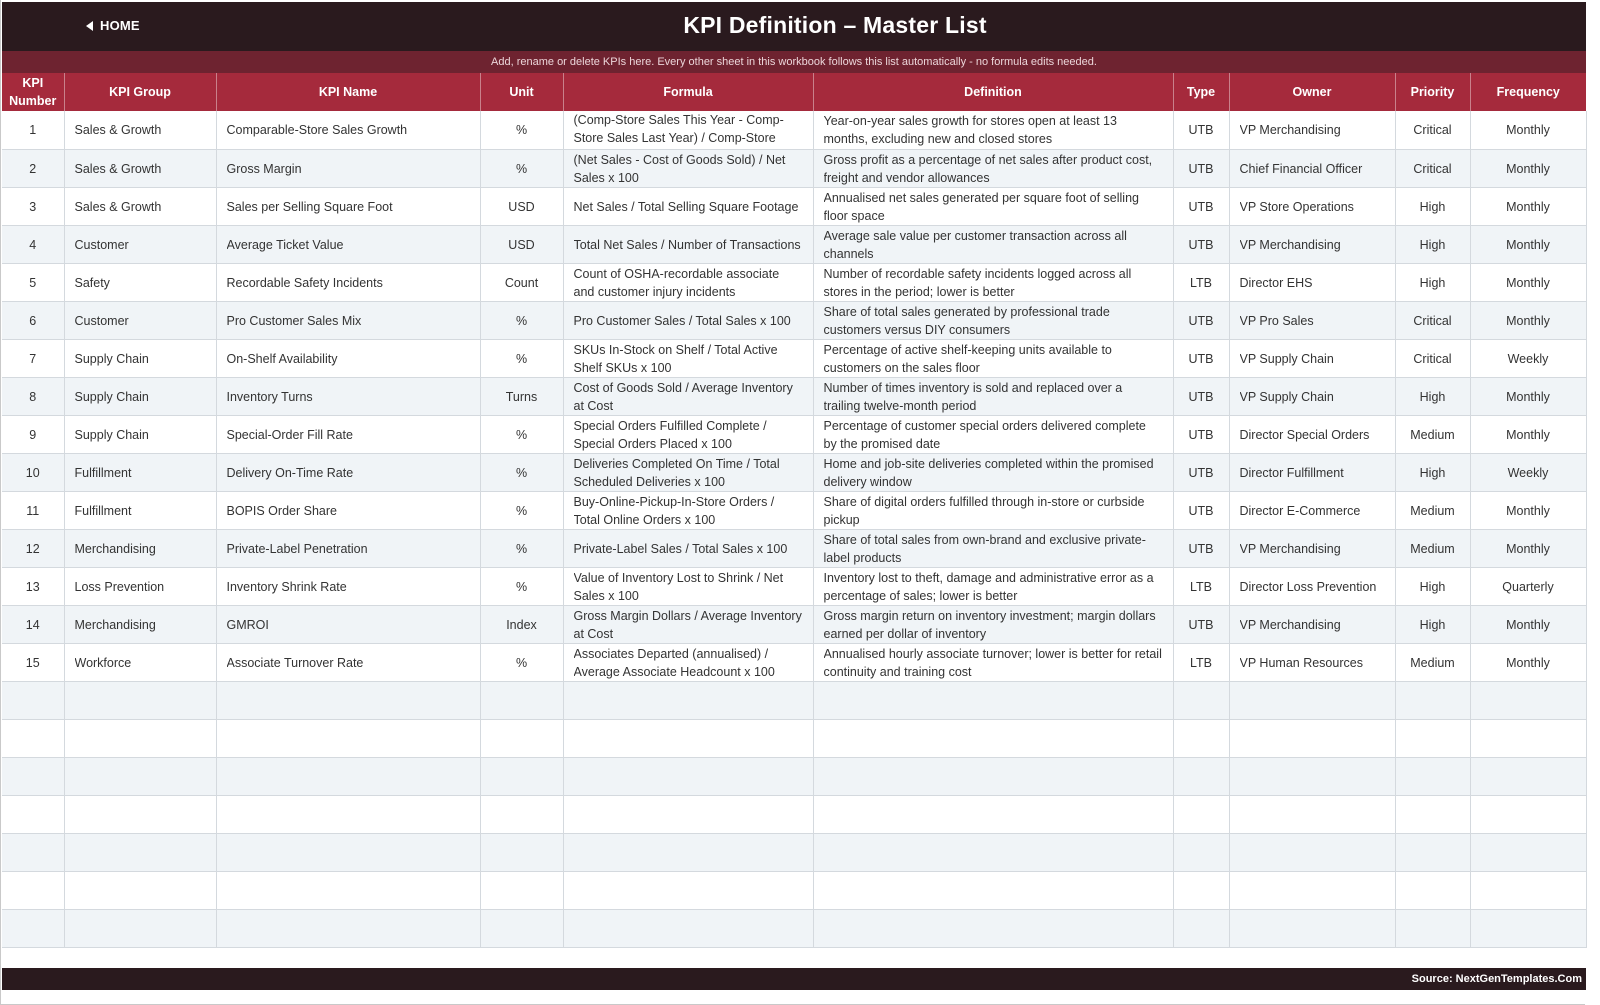 The width and height of the screenshot is (1600, 1005). What do you see at coordinates (33, 92) in the screenshot?
I see `header-kpi-number: KPI Number` at bounding box center [33, 92].